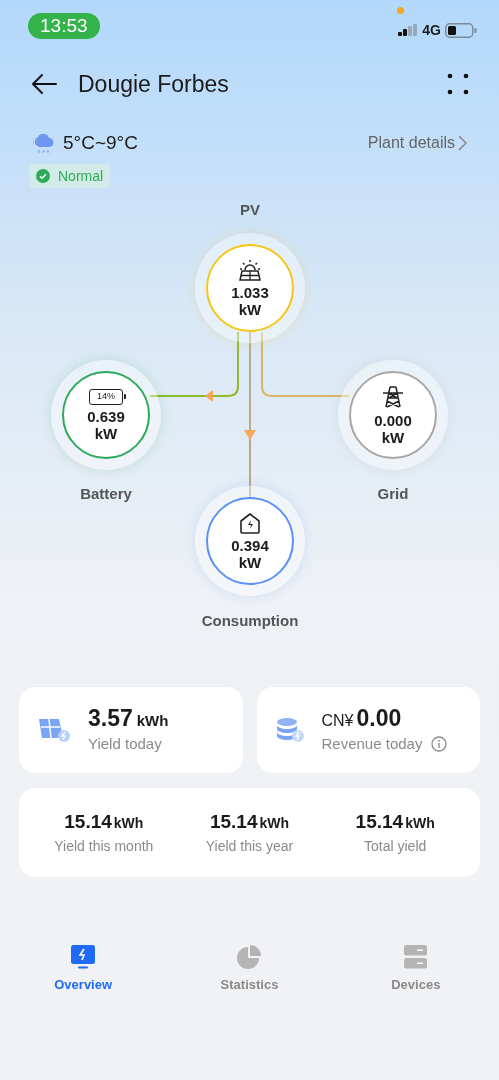 Image resolution: width=499 pixels, height=1080 pixels. What do you see at coordinates (106, 416) in the screenshot?
I see `power-value: 0.639` at bounding box center [106, 416].